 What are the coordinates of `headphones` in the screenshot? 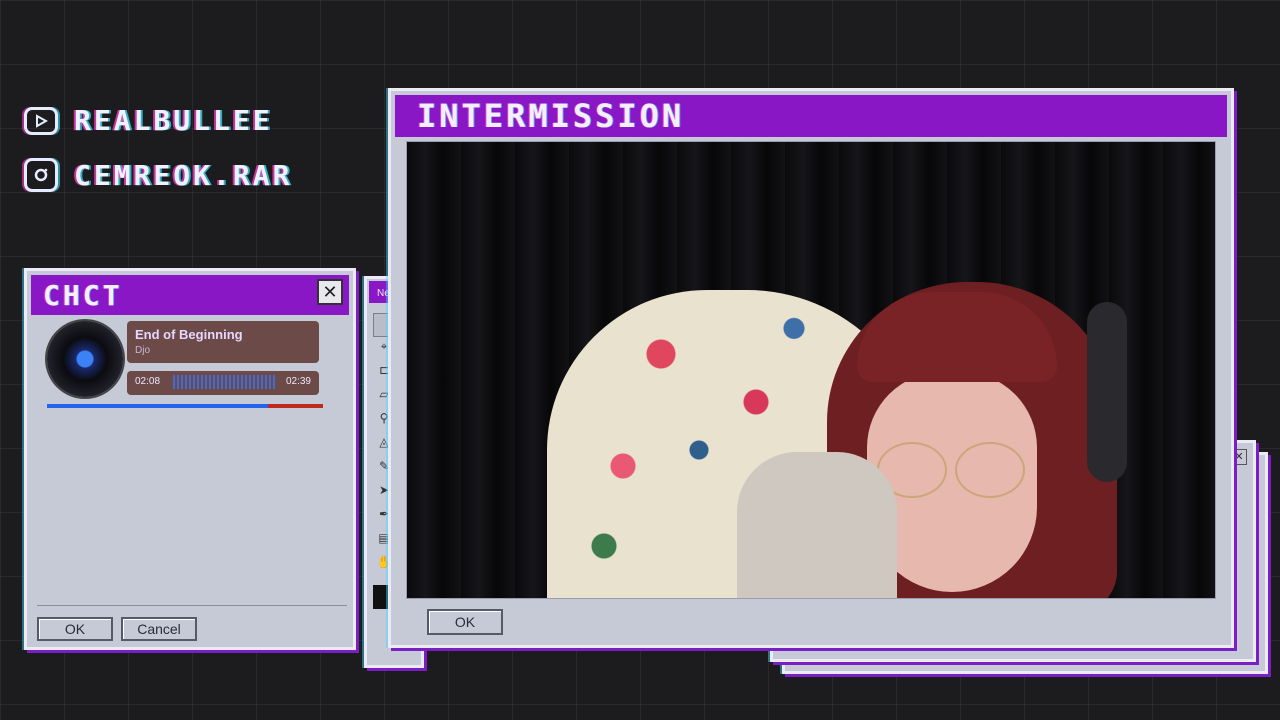 It's located at (1107, 392).